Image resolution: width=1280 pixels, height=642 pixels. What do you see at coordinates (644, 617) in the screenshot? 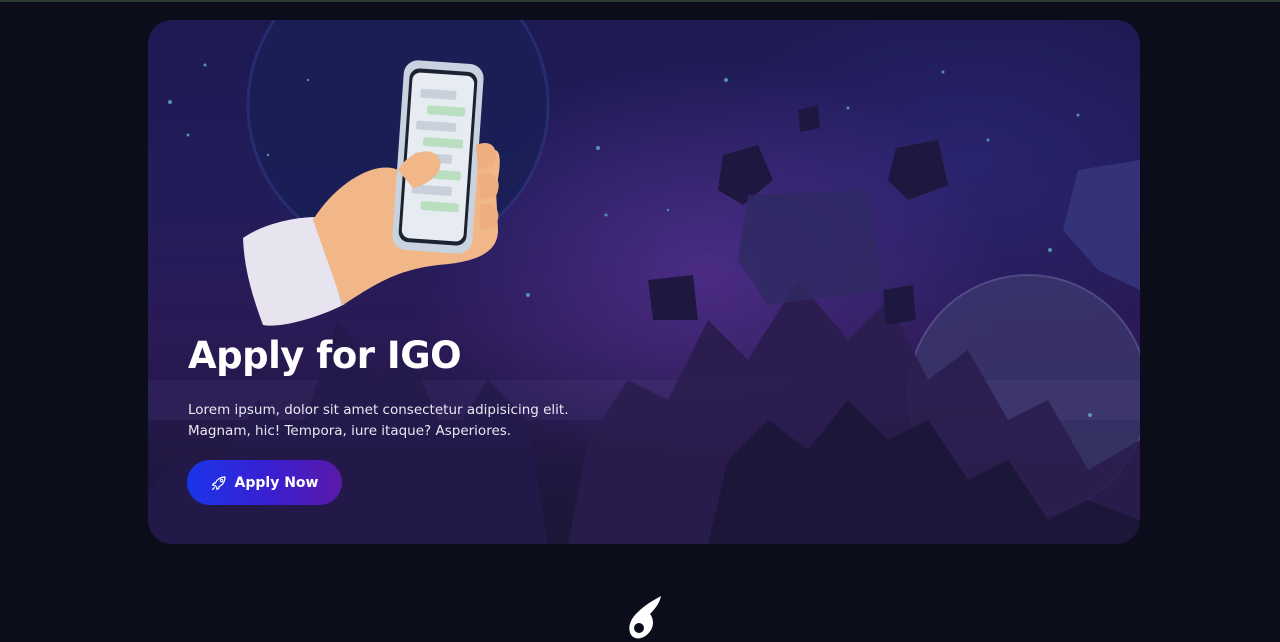
I see `brand-logo-icon` at bounding box center [644, 617].